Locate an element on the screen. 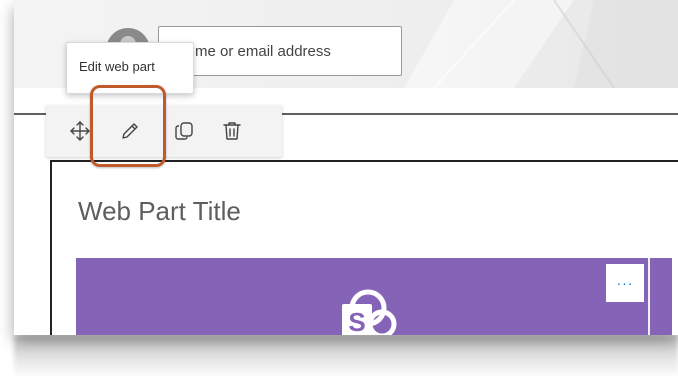  more-options-button: ··· is located at coordinates (625, 283).